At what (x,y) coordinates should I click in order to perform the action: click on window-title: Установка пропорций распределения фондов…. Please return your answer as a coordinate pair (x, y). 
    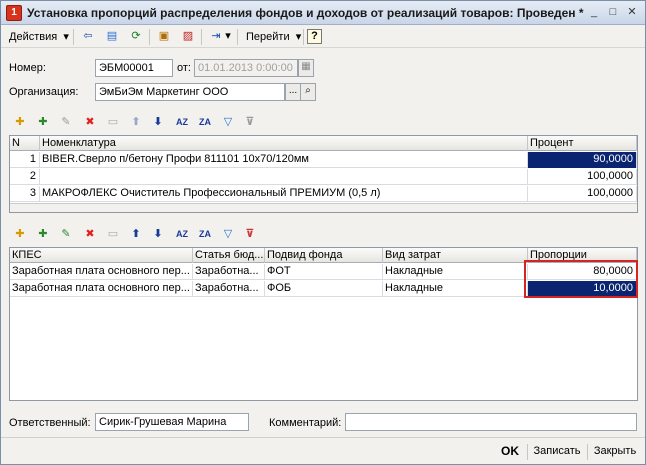
    Looking at the image, I should click on (305, 13).